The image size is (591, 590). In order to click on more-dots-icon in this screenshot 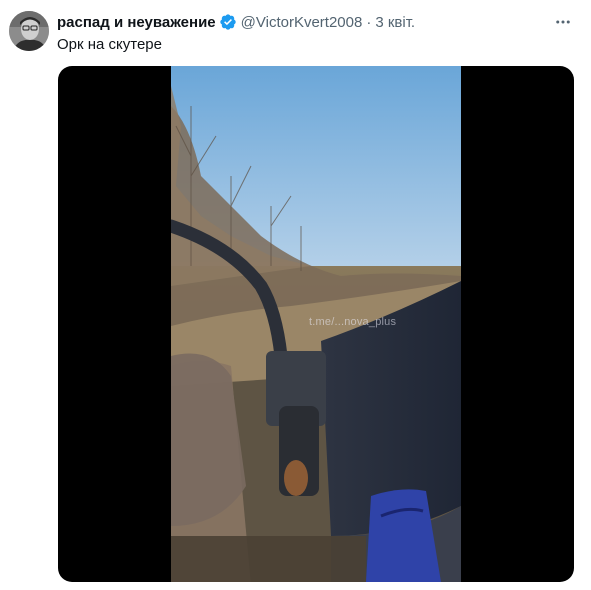, I will do `click(563, 22)`.